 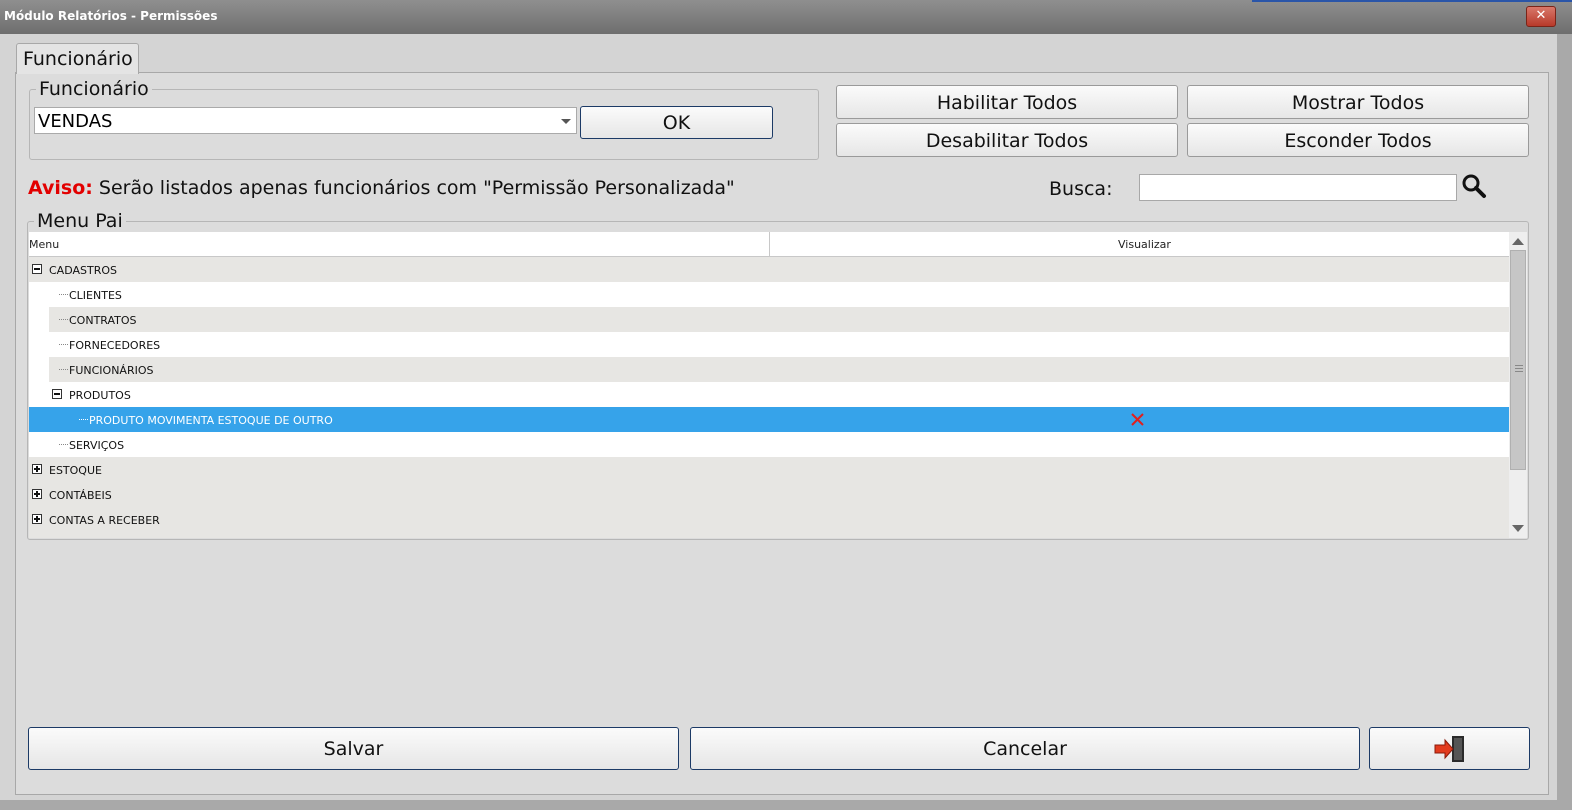 What do you see at coordinates (1518, 241) in the screenshot?
I see `scroll-up-icon` at bounding box center [1518, 241].